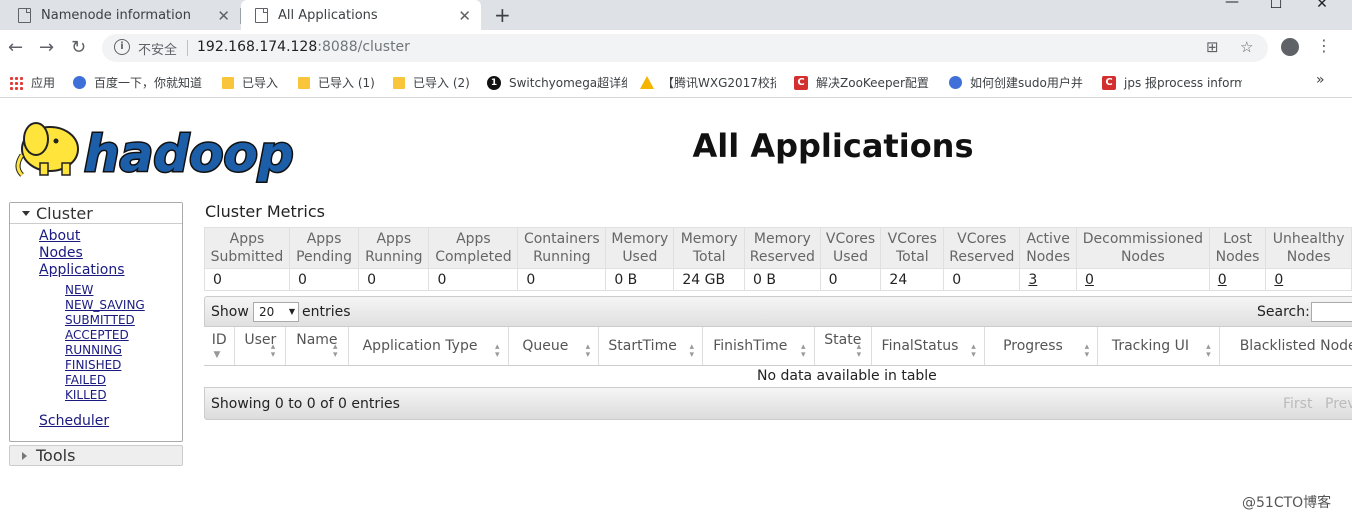 The width and height of the screenshot is (1352, 518). Describe the element at coordinates (1017, 82) in the screenshot. I see `bookmark-sudo: 如何创建sudo用户并` at that location.